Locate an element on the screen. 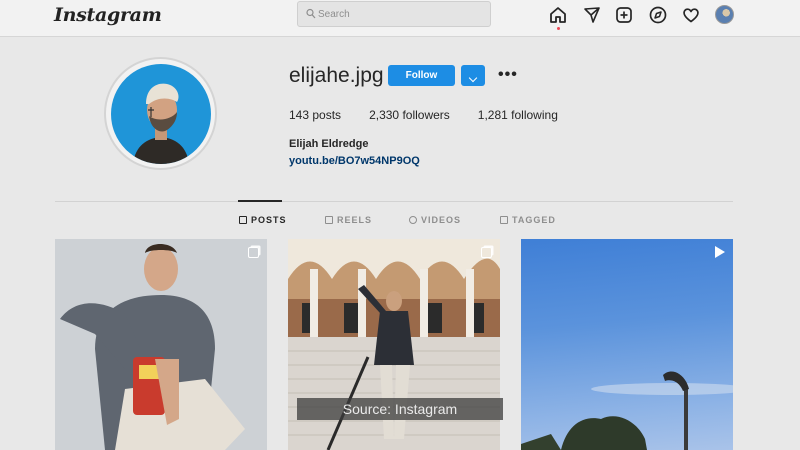  tab-posts: POSTS is located at coordinates (263, 220).